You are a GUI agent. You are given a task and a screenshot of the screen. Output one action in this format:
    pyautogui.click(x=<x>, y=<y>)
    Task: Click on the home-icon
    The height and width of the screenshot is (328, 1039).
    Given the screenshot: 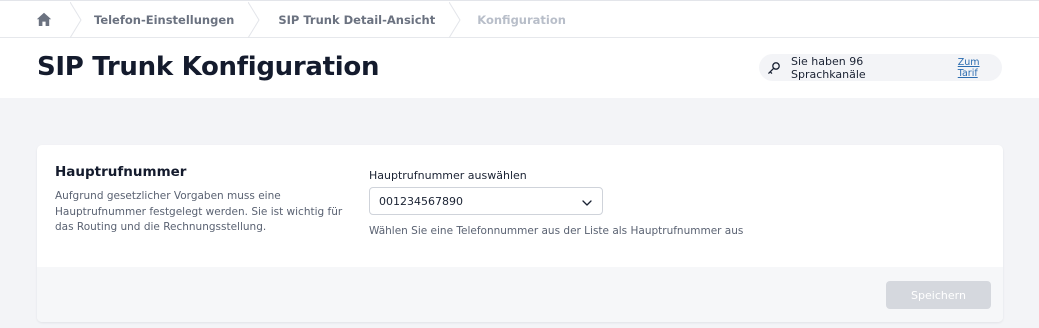 What is the action you would take?
    pyautogui.click(x=35, y=20)
    